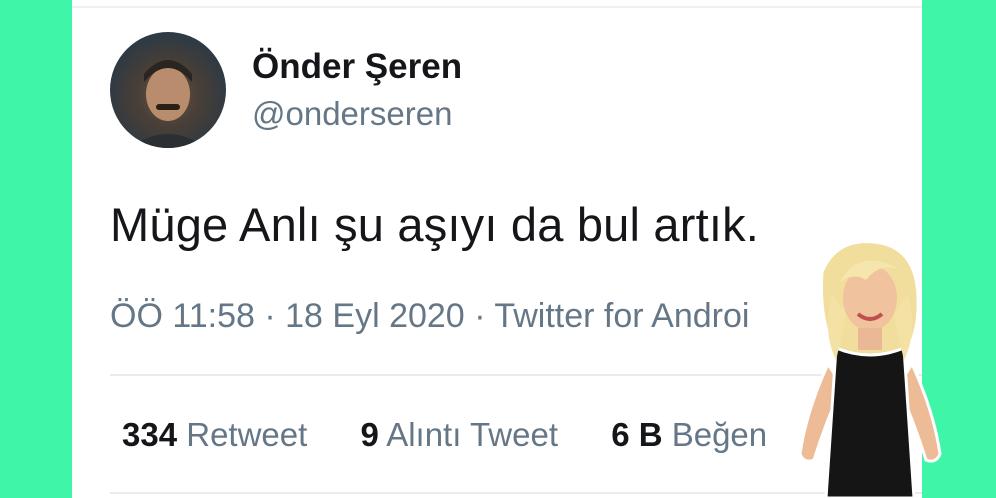  I want to click on avatar, so click(168, 90).